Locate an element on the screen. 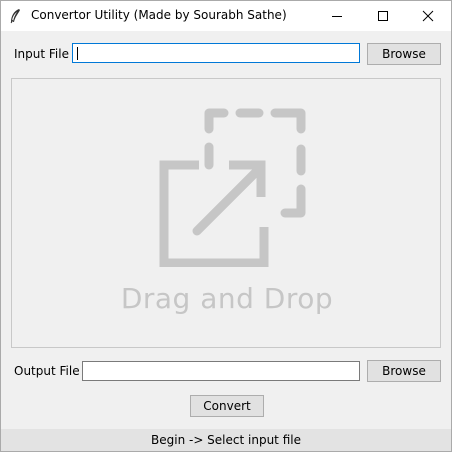 The image size is (452, 452). minimize-button is located at coordinates (337, 16).